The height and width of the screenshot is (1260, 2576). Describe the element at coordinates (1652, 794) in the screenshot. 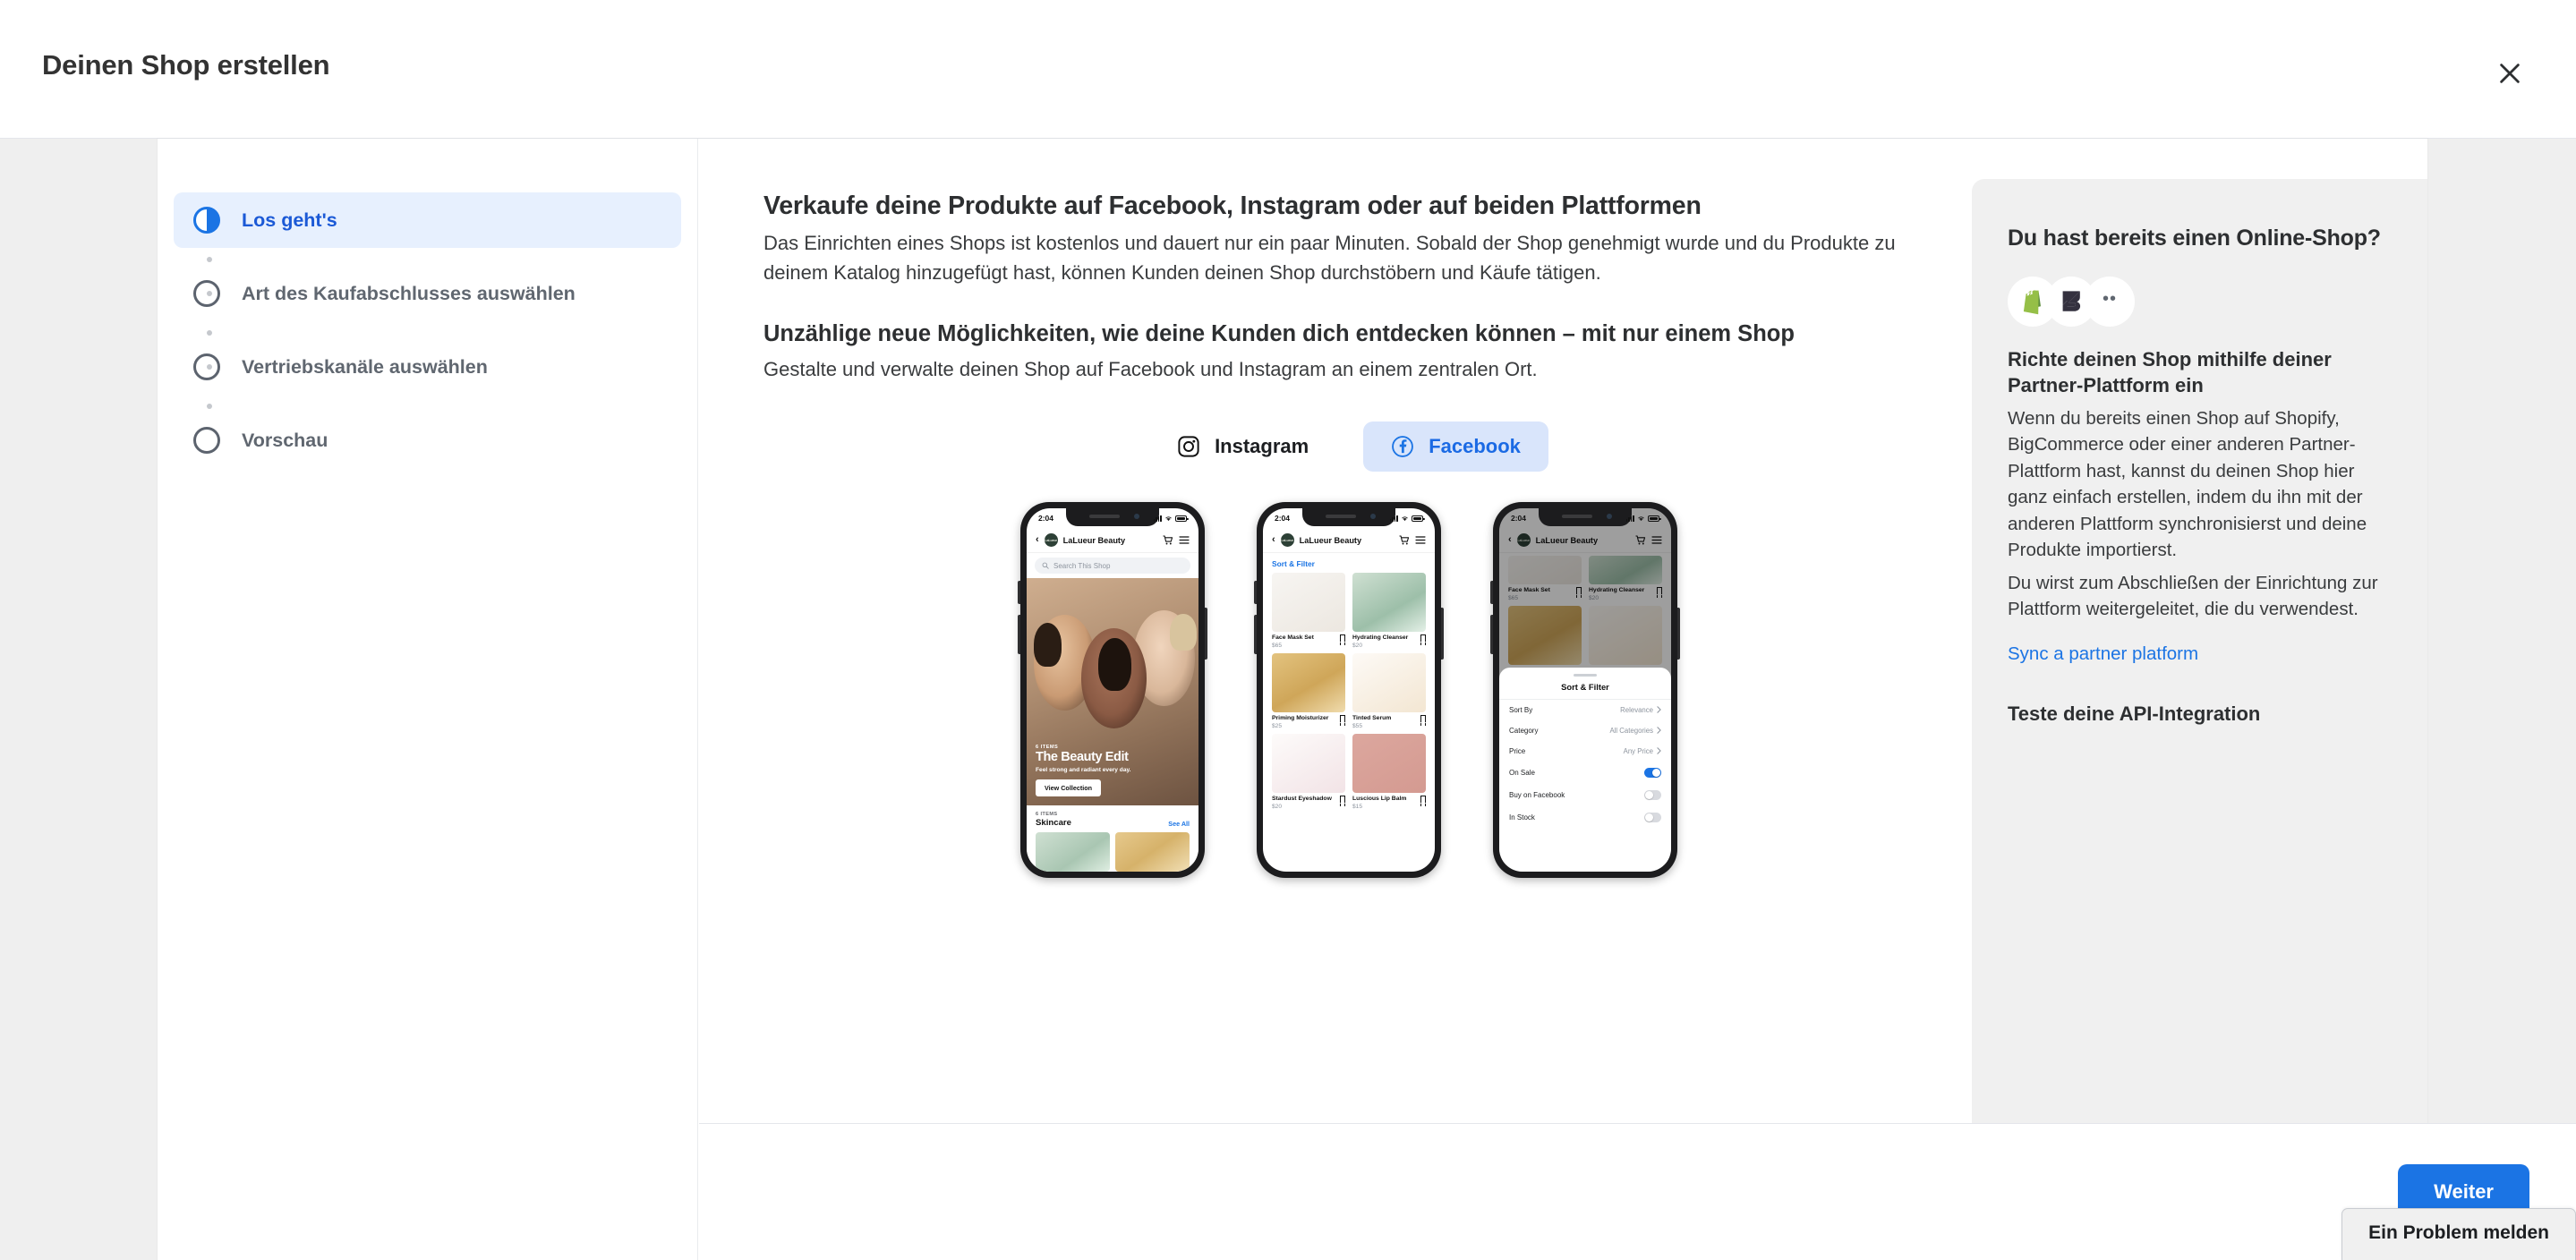

I see `buy-on-facebook-toggle` at that location.